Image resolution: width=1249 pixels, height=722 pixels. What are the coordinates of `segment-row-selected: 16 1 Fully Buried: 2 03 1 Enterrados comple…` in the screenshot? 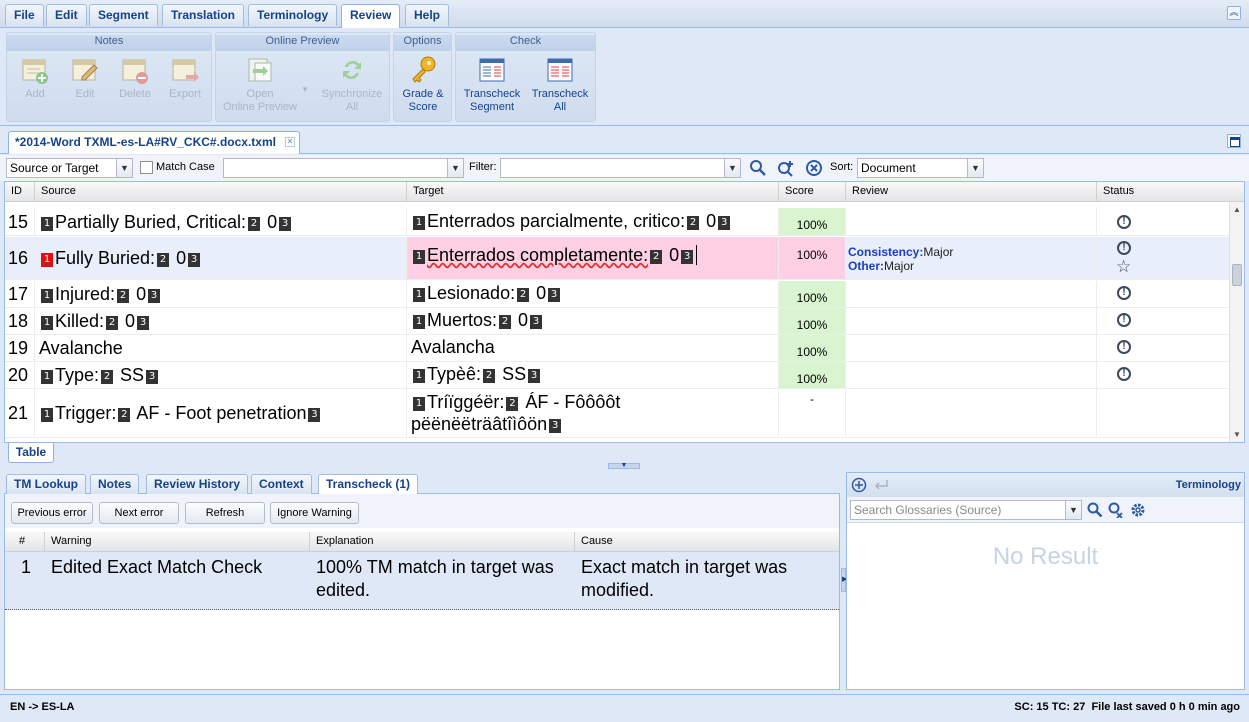 It's located at (617, 258).